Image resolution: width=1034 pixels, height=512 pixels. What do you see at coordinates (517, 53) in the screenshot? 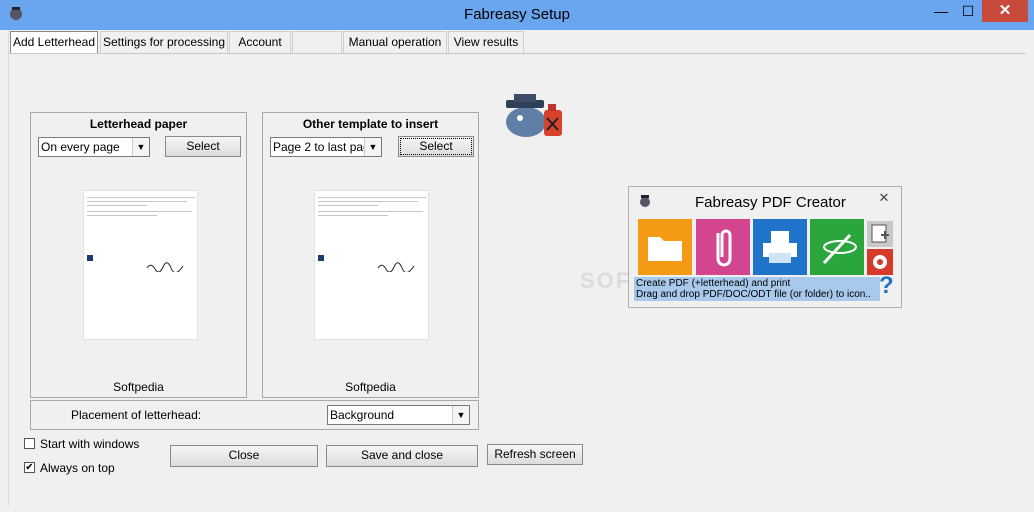
I see `tab-divider` at bounding box center [517, 53].